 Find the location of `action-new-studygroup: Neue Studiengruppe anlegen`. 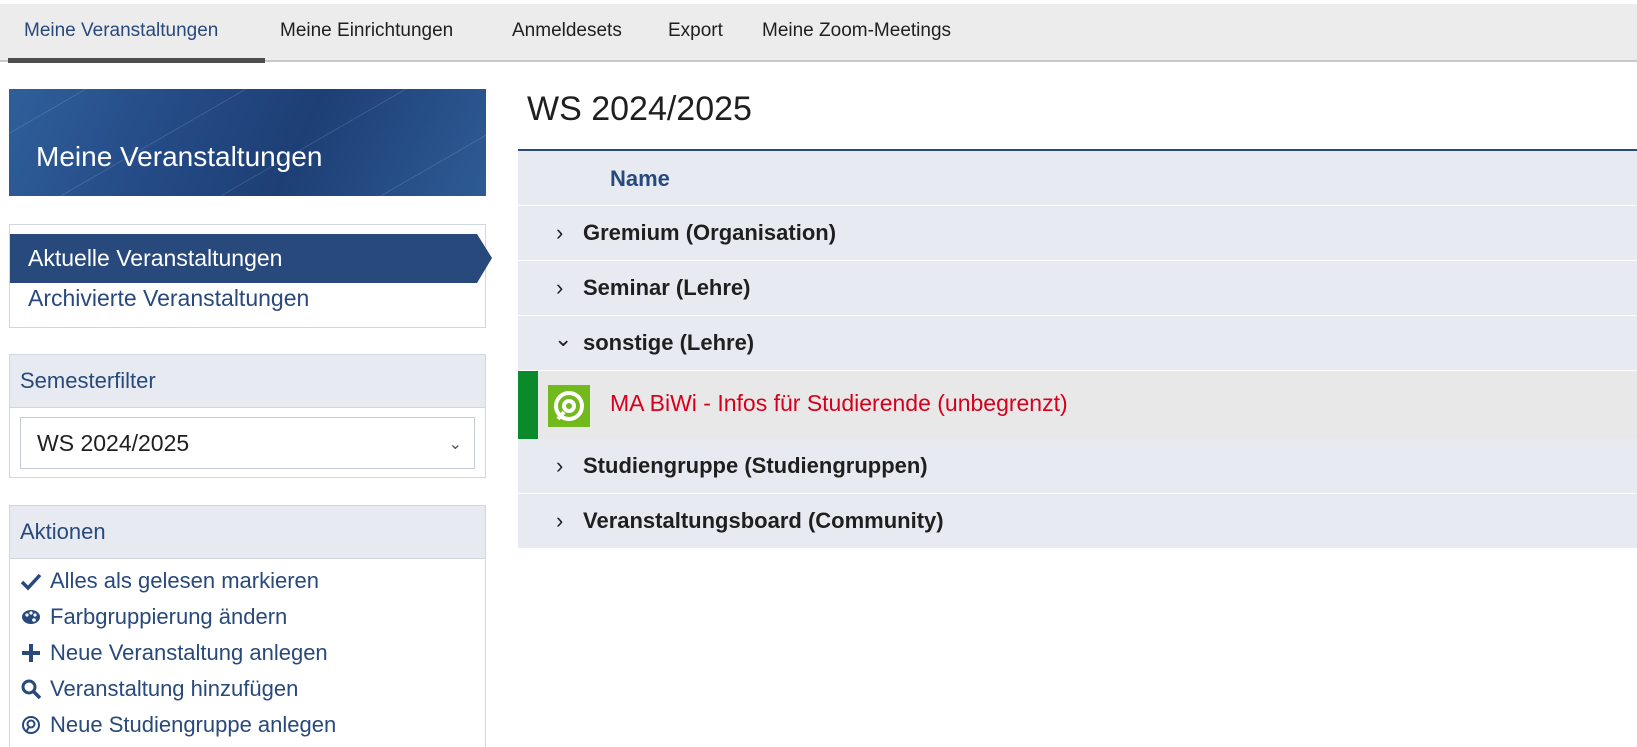

action-new-studygroup: Neue Studiengruppe anlegen is located at coordinates (178, 725).